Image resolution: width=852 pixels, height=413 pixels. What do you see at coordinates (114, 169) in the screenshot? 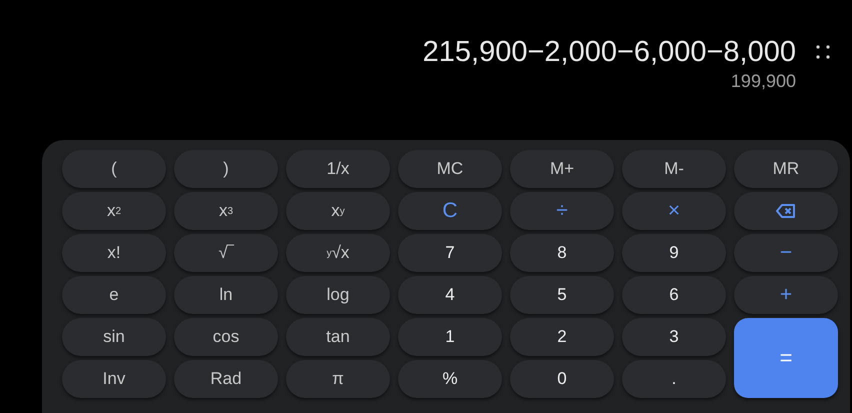
I see `function-key: (` at bounding box center [114, 169].